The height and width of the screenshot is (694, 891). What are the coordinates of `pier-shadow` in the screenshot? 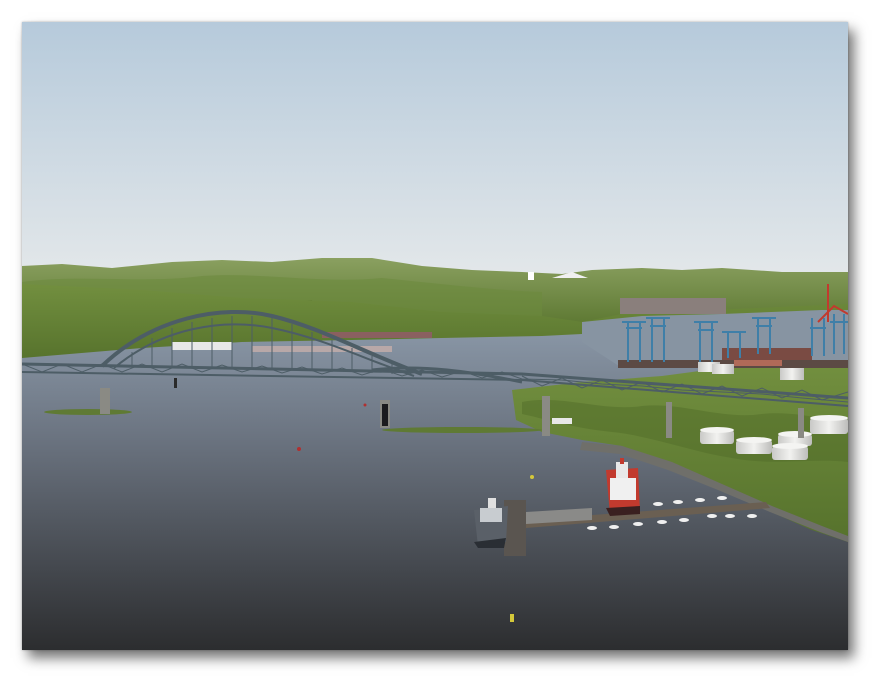 It's located at (385, 415).